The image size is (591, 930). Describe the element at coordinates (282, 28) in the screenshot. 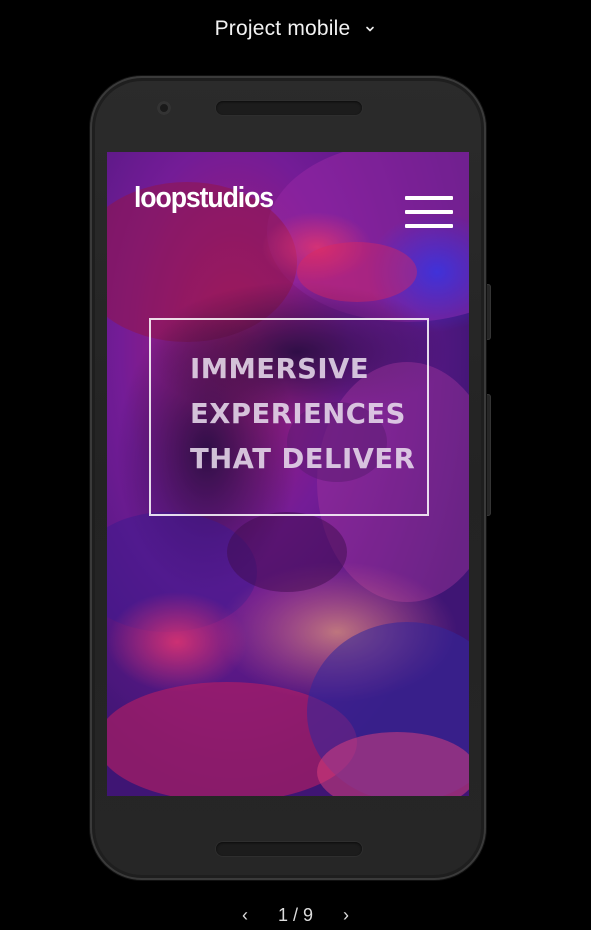

I see `project-title: Project mobile` at that location.